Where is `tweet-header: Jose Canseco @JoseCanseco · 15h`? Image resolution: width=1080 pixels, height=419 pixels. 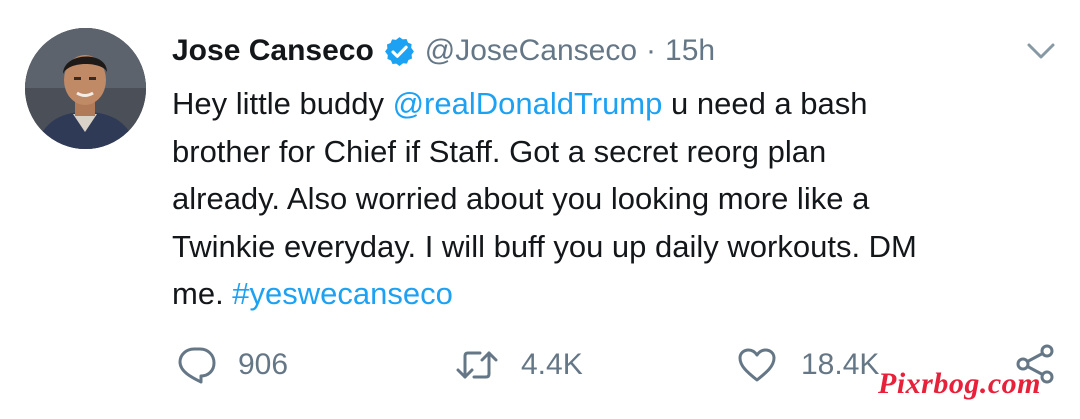 tweet-header: Jose Canseco @JoseCanseco · 15h is located at coordinates (443, 51).